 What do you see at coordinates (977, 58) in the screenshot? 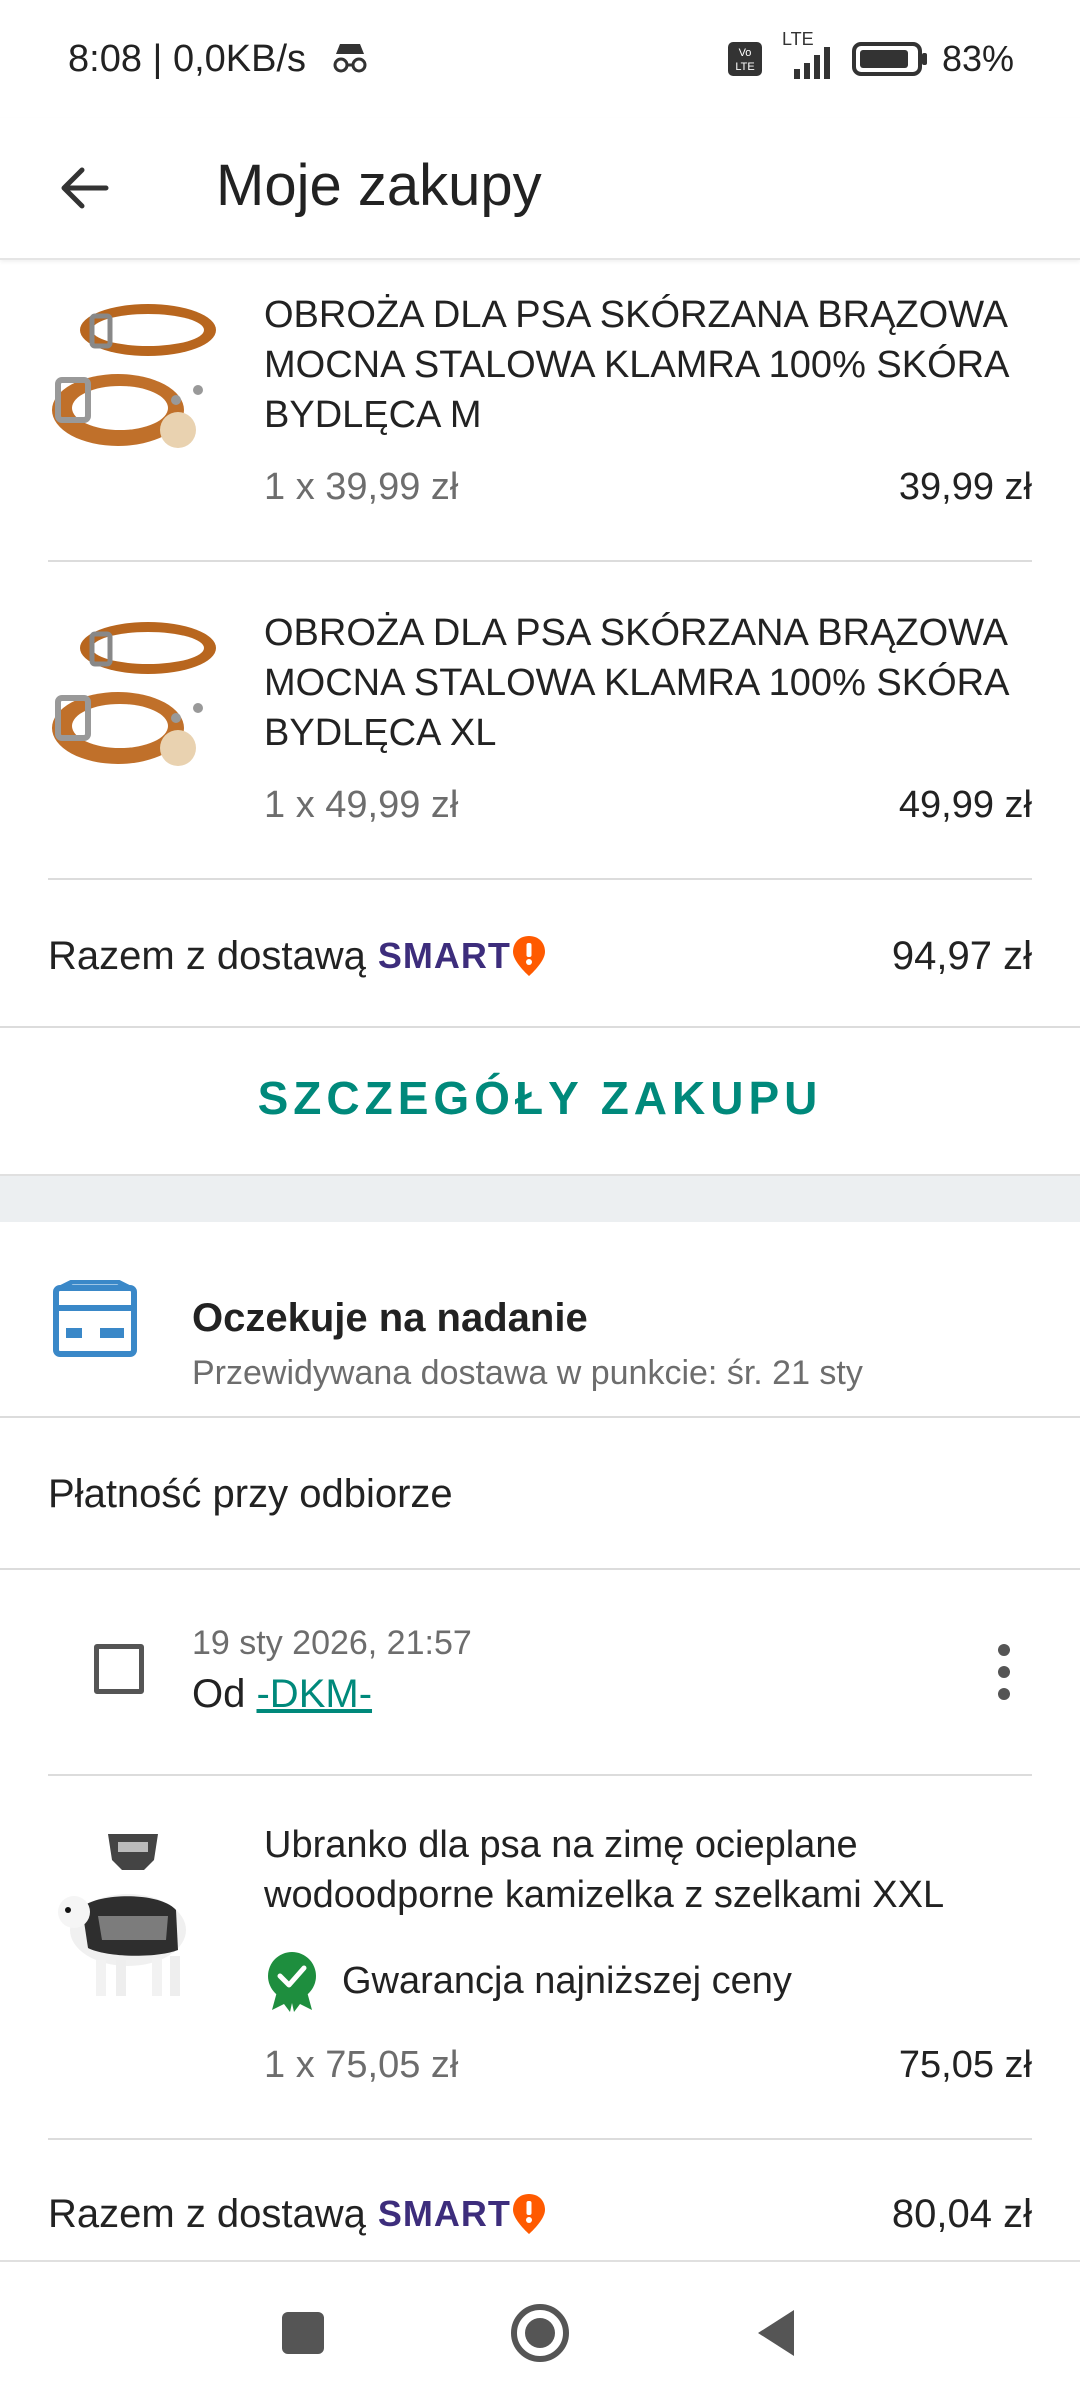
I see `battery-percent: 83%` at bounding box center [977, 58].